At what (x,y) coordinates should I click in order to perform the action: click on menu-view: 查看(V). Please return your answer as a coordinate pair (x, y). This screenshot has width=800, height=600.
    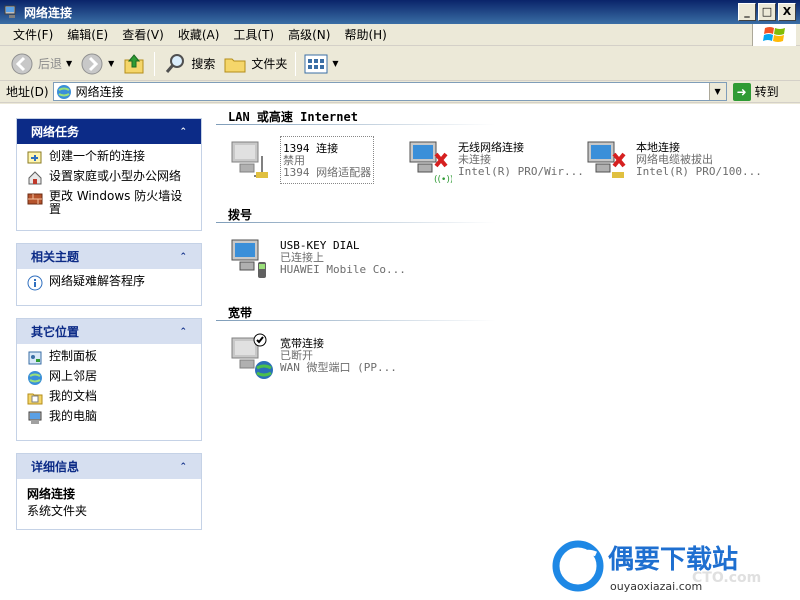
    Looking at the image, I should click on (143, 34).